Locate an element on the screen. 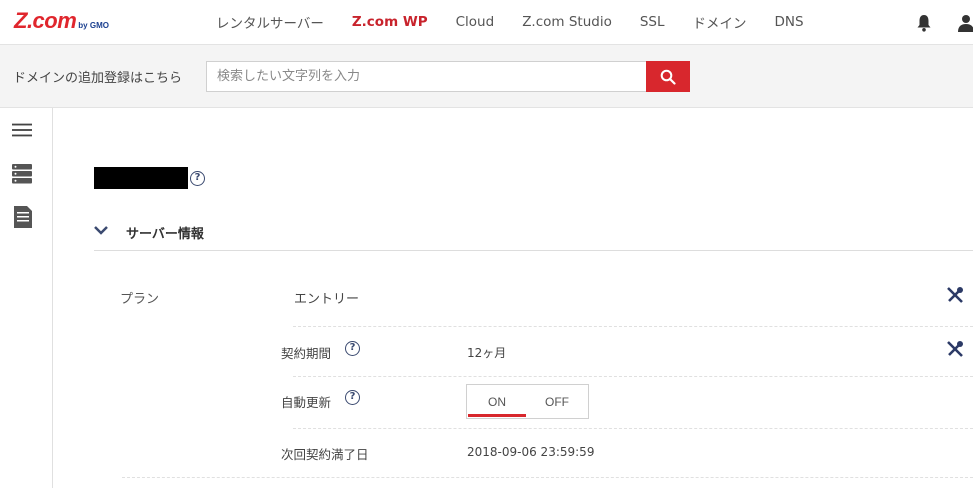 The height and width of the screenshot is (488, 973). nav-item-zcom-studio: Z.com Studio is located at coordinates (567, 22).